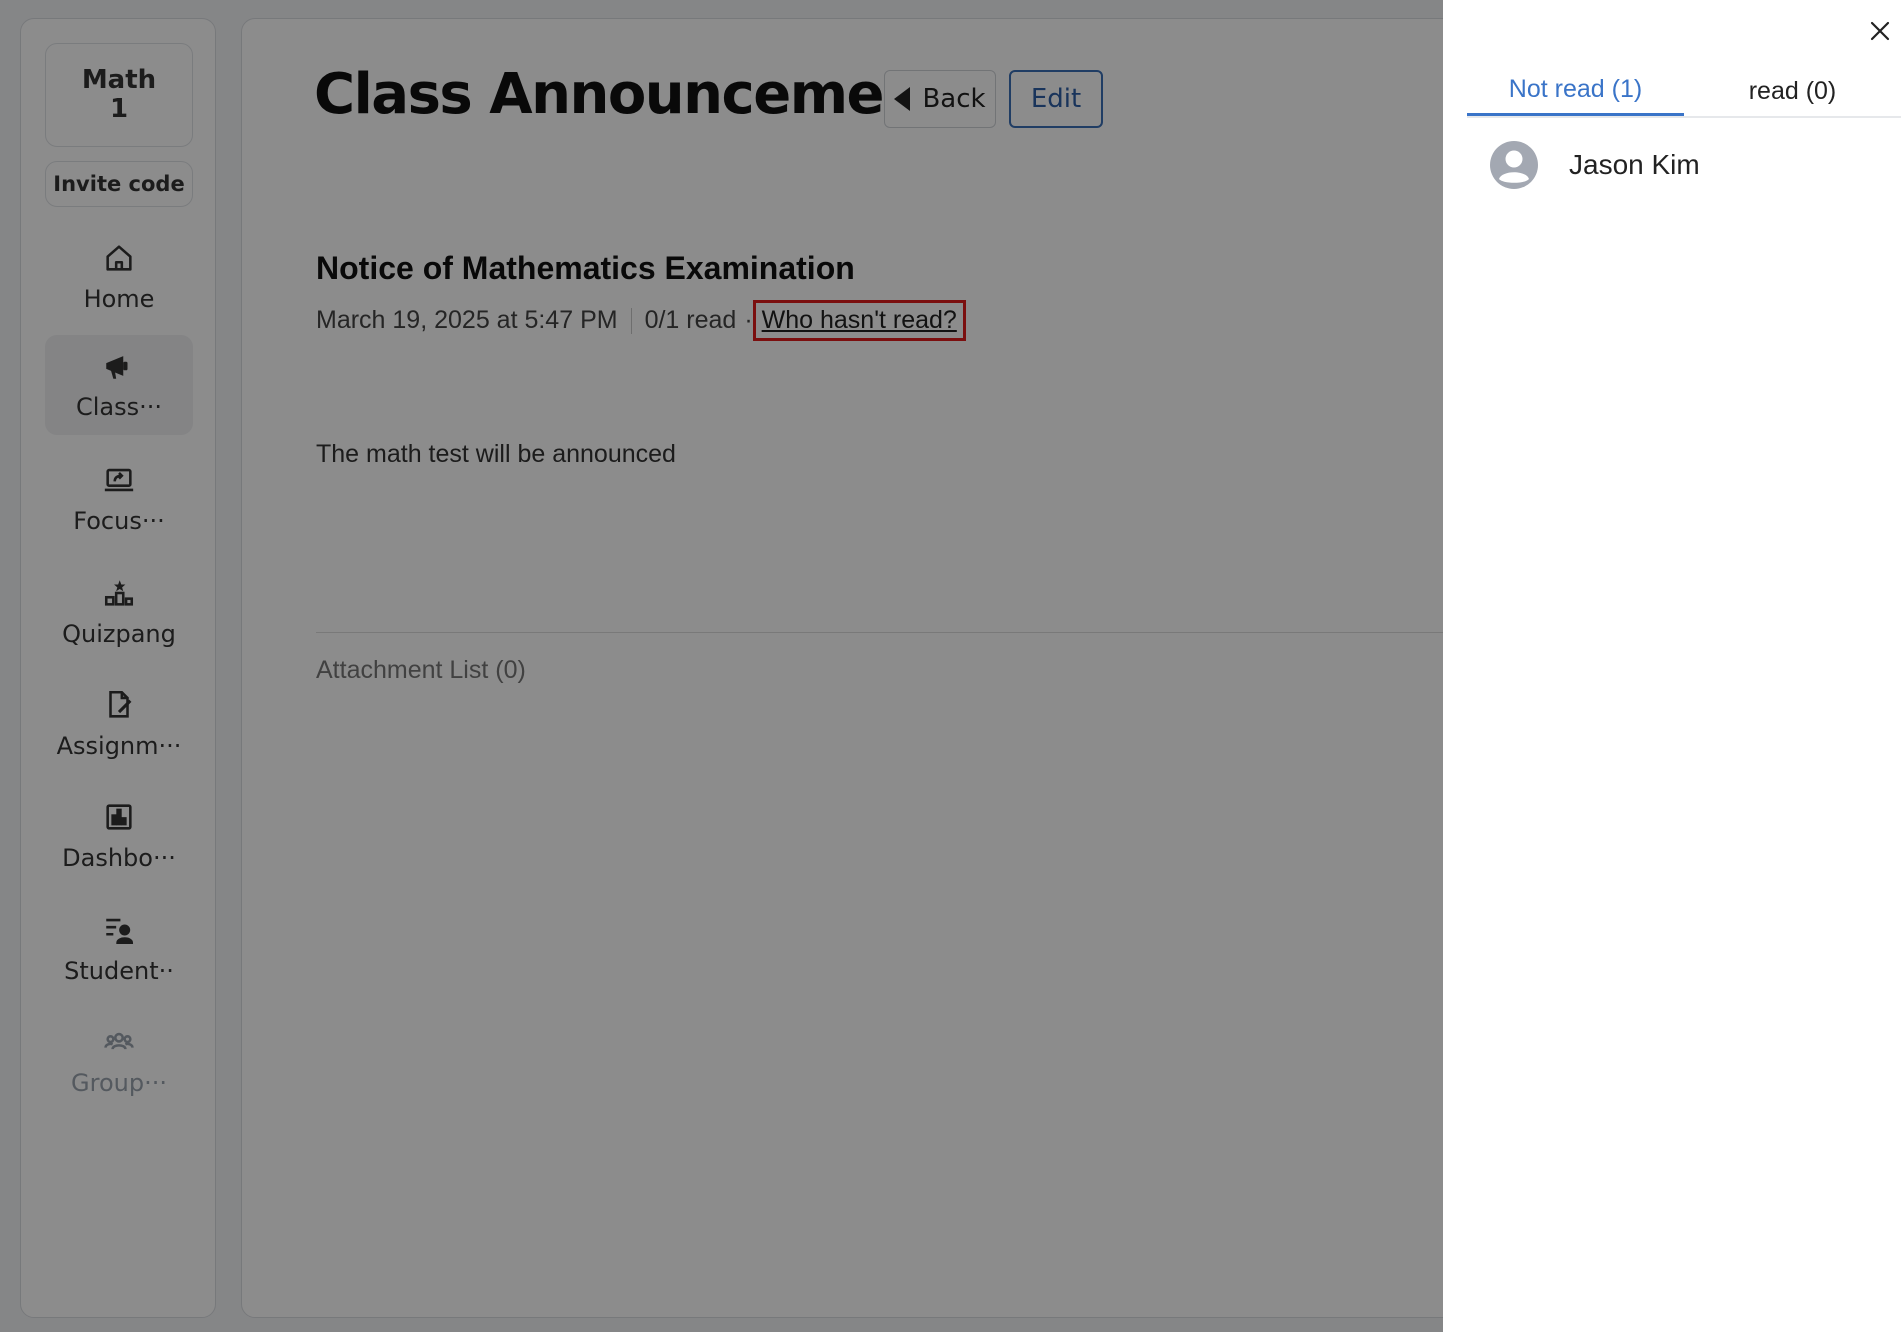 The width and height of the screenshot is (1904, 1332). I want to click on tab-read: read (0), so click(1792, 91).